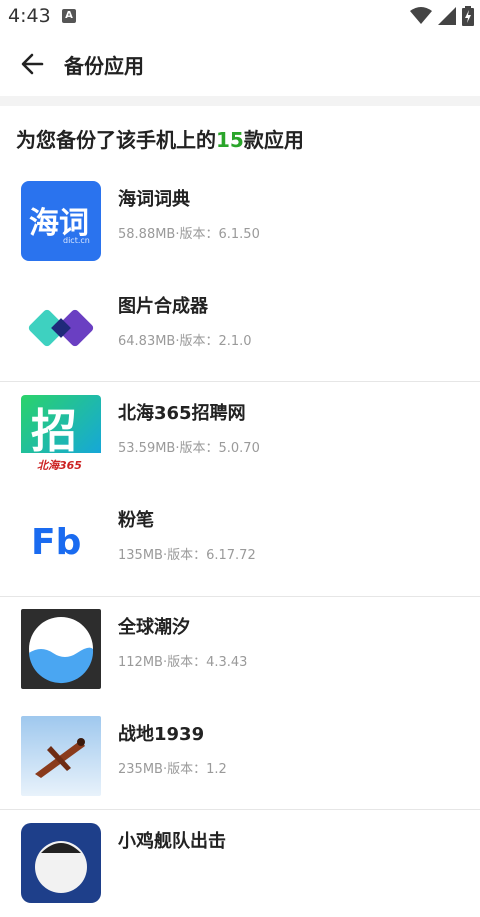 This screenshot has height=917, width=480. I want to click on app-name: 粉笔, so click(136, 520).